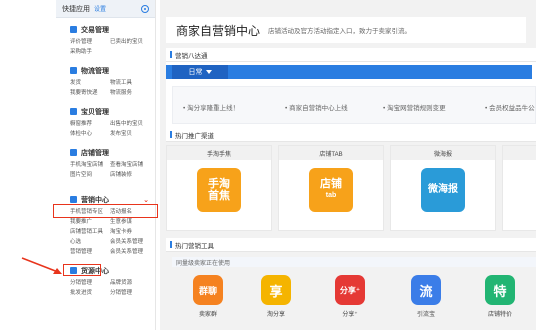  I want to click on channel-card: 微海报 微海报, so click(443, 188).